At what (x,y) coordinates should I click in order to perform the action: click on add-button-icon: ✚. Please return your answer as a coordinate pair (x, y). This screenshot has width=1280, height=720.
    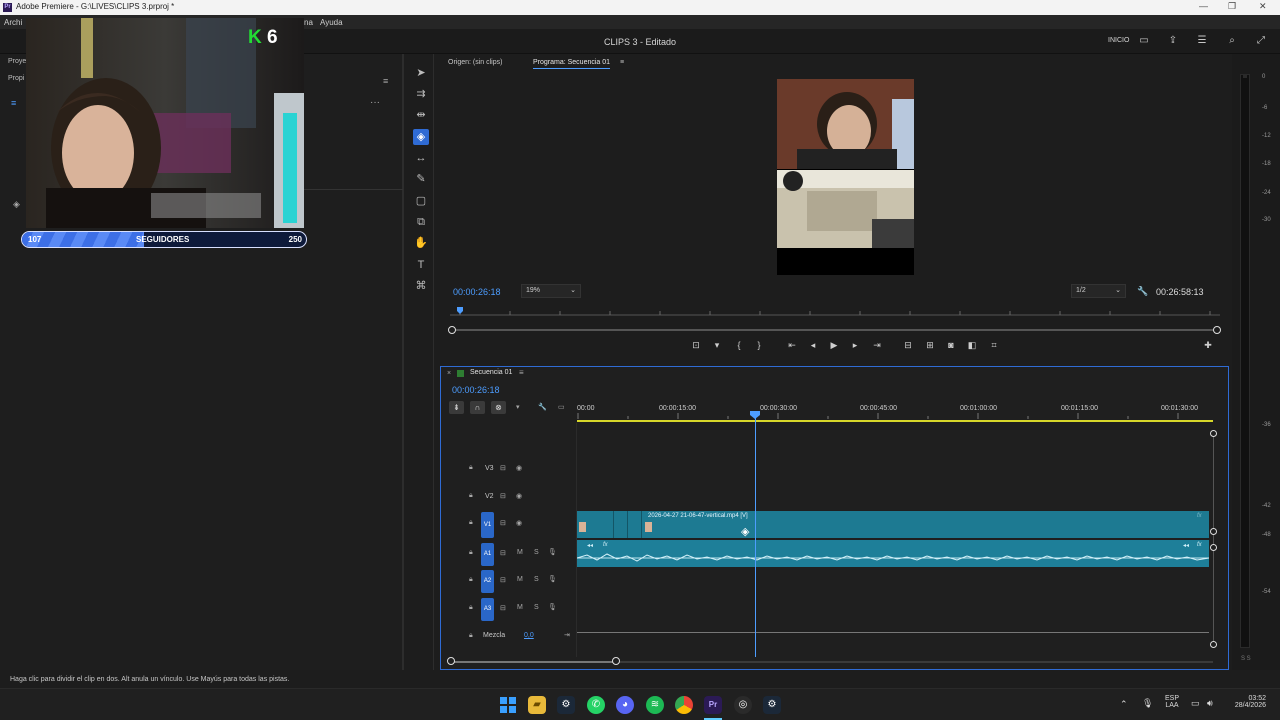
    Looking at the image, I should click on (1208, 345).